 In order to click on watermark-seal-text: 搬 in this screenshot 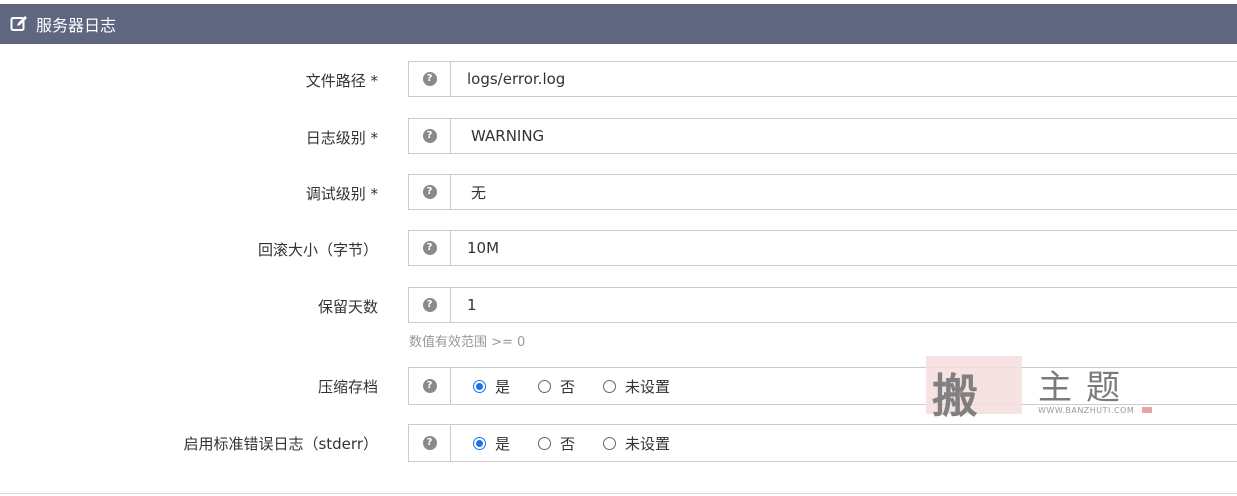, I will do `click(955, 396)`.